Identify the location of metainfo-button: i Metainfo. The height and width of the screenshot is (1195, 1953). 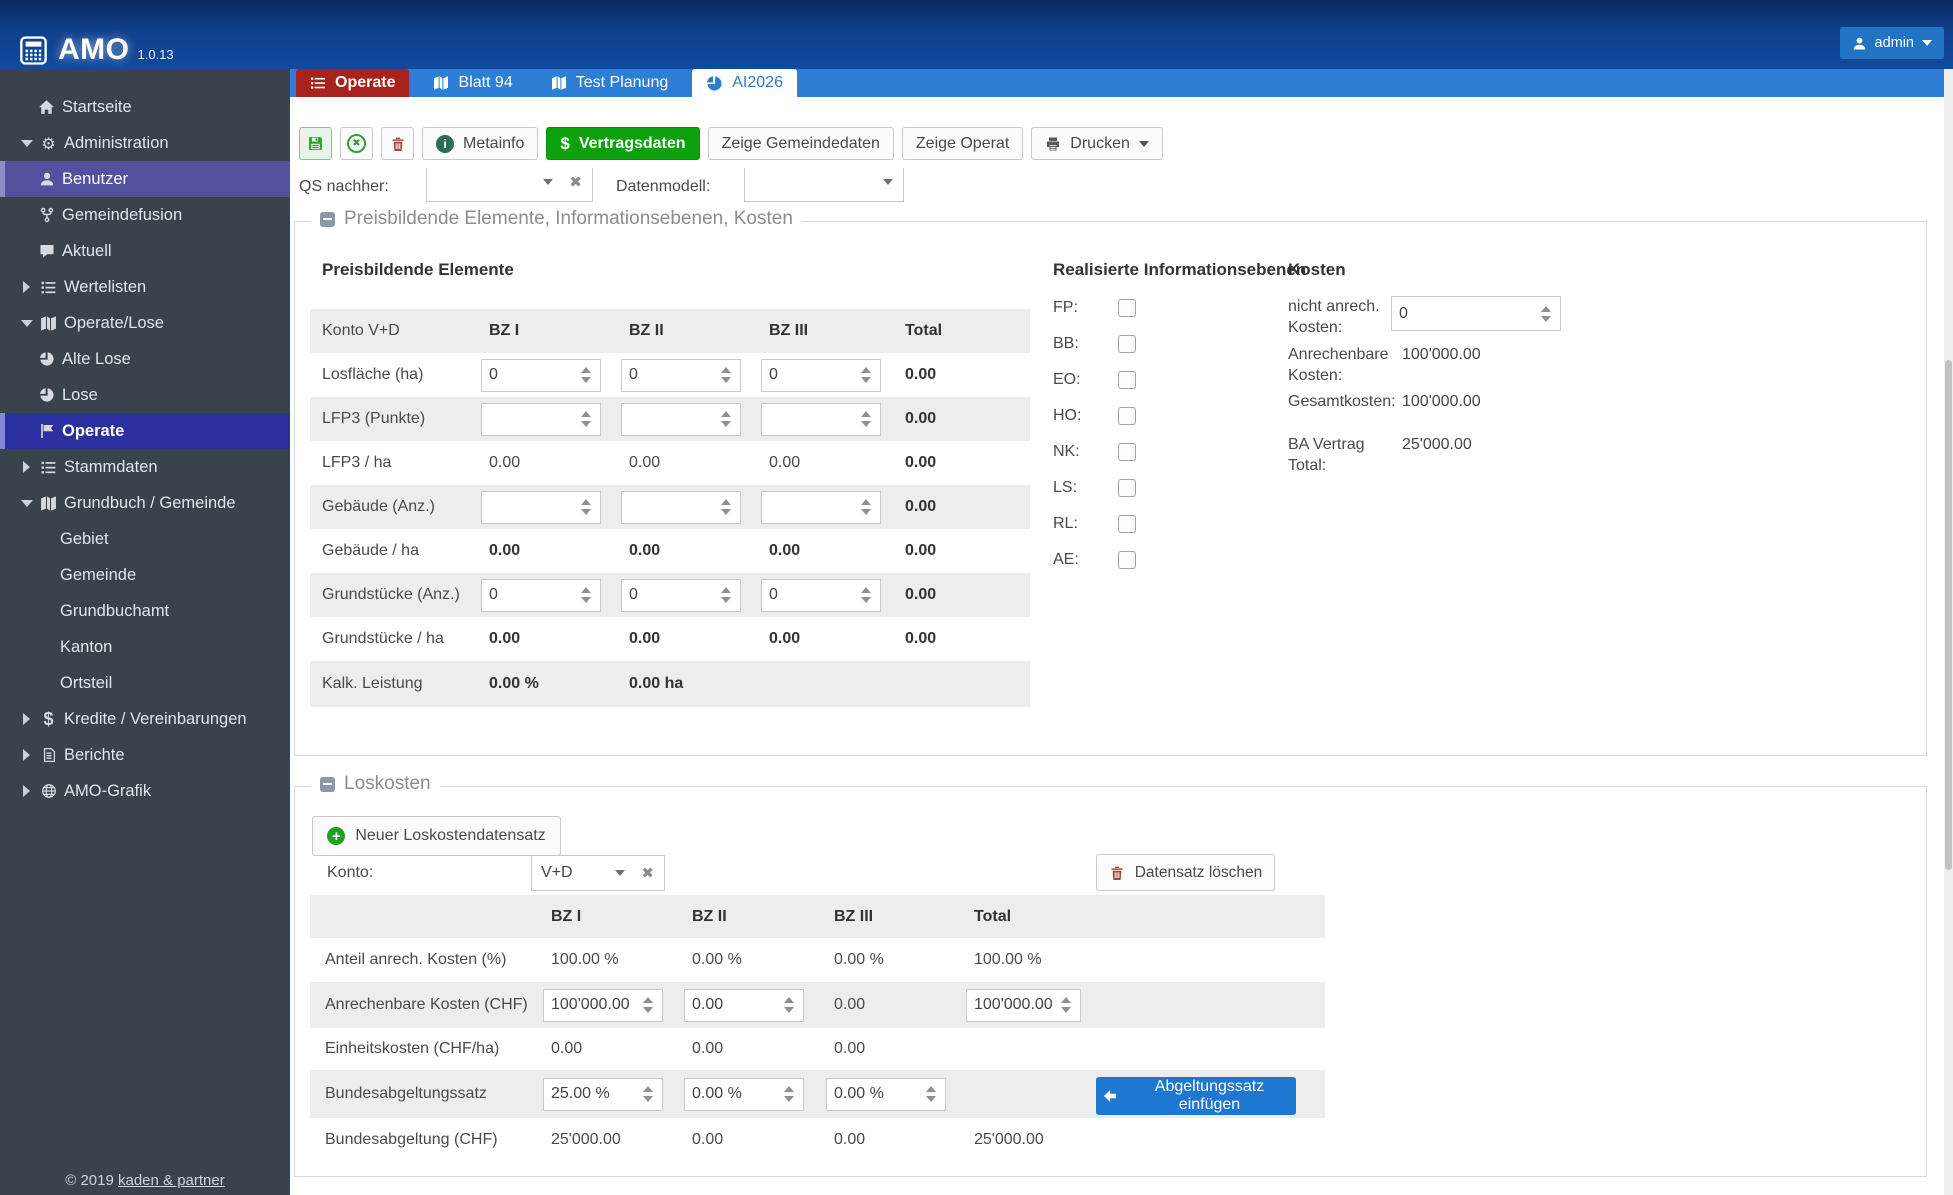
(480, 143).